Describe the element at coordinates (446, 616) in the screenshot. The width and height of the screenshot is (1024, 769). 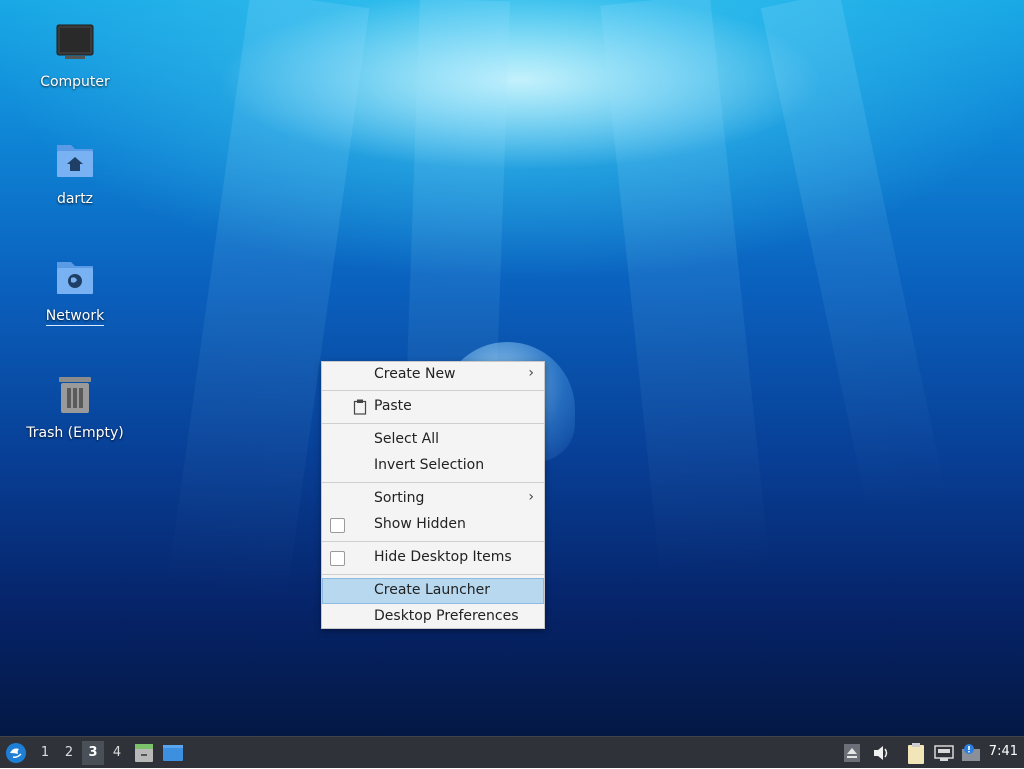
I see `menu-item-label: Desktop Preferences` at that location.